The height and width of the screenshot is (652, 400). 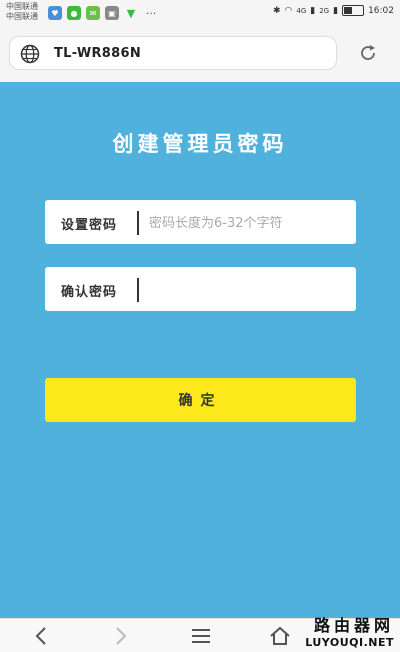 What do you see at coordinates (173, 53) in the screenshot?
I see `address-bar: TL-WR886N` at bounding box center [173, 53].